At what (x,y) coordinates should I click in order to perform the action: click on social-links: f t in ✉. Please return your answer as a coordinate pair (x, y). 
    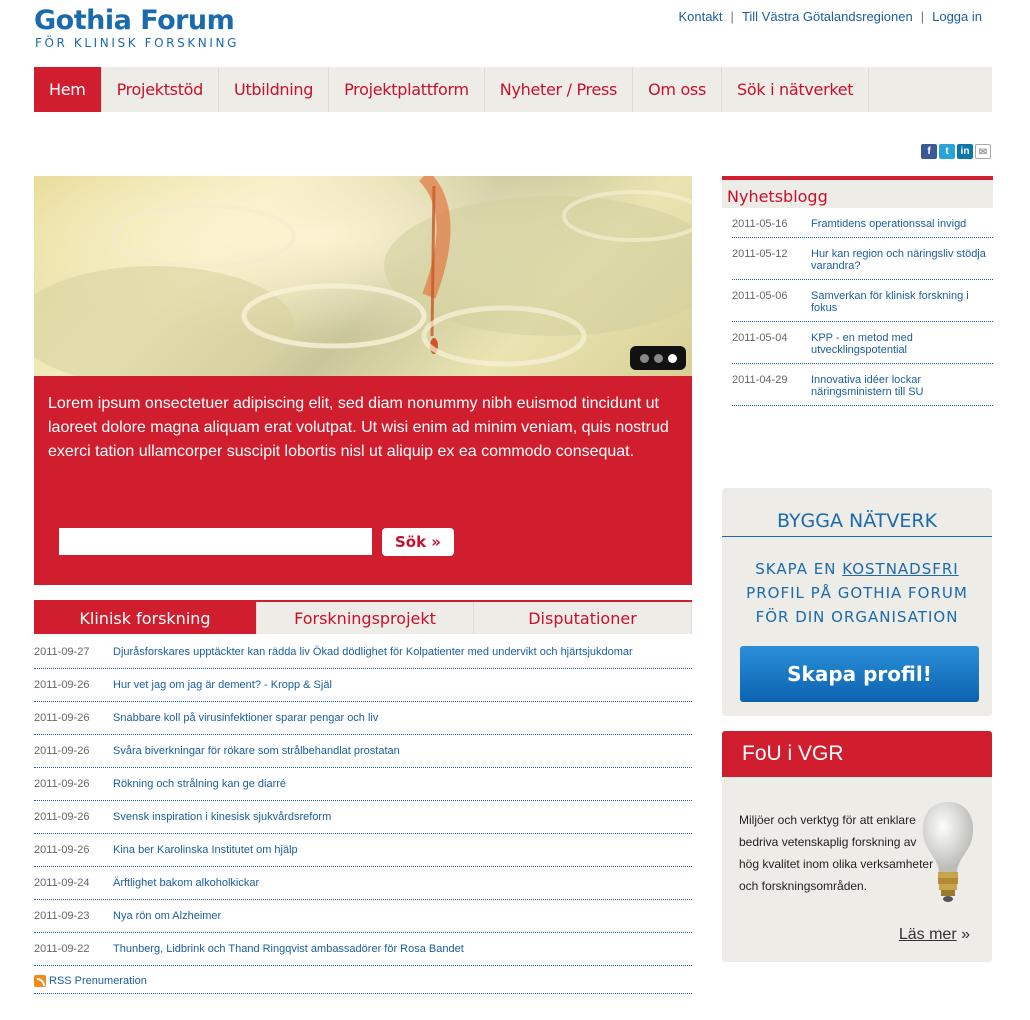
    Looking at the image, I should click on (956, 151).